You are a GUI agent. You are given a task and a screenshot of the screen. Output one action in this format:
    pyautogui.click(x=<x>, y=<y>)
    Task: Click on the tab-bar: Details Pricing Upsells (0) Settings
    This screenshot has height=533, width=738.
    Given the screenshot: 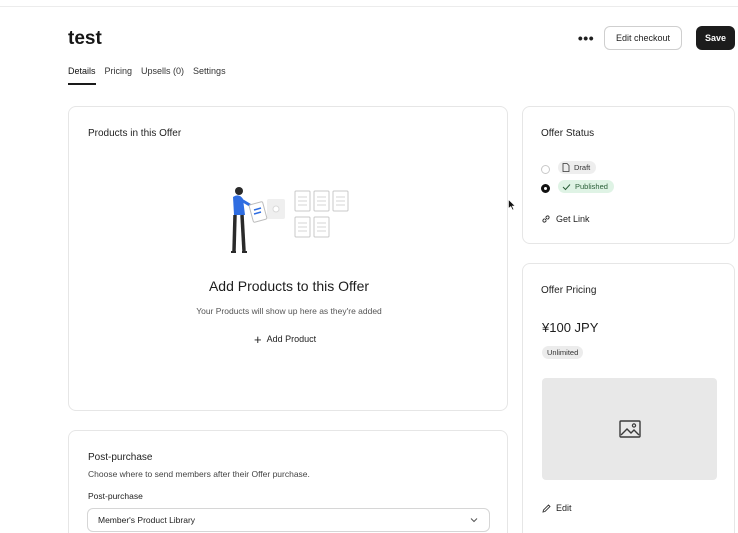 What is the action you would take?
    pyautogui.click(x=151, y=75)
    